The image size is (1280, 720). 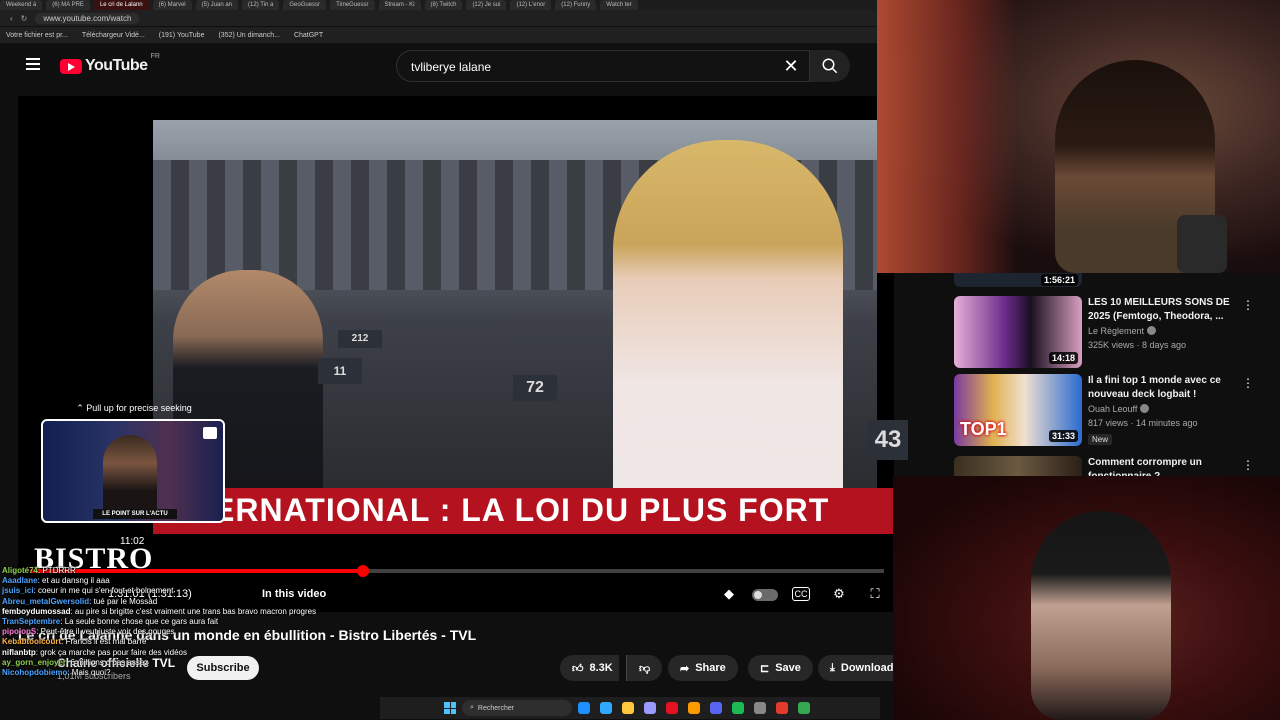 I want to click on recommendation-item: Comment corrompre un fonctionnaire ? ⋮, so click(x=1109, y=466).